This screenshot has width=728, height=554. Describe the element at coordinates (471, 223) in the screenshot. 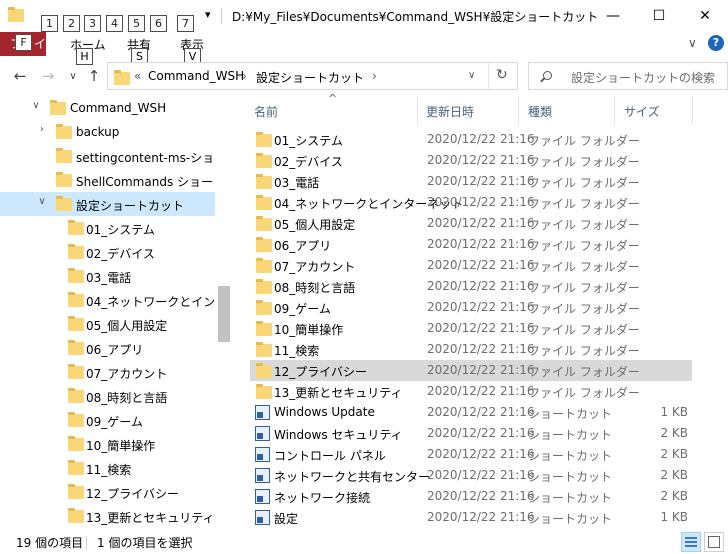

I see `list-item: 05_個人用設定 2020/12/22 21:16 ファイル フォルダー` at that location.